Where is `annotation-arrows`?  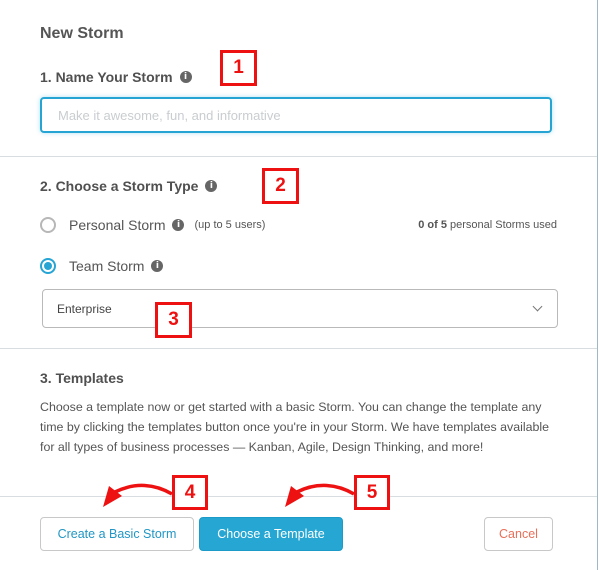
annotation-arrows is located at coordinates (229, 495).